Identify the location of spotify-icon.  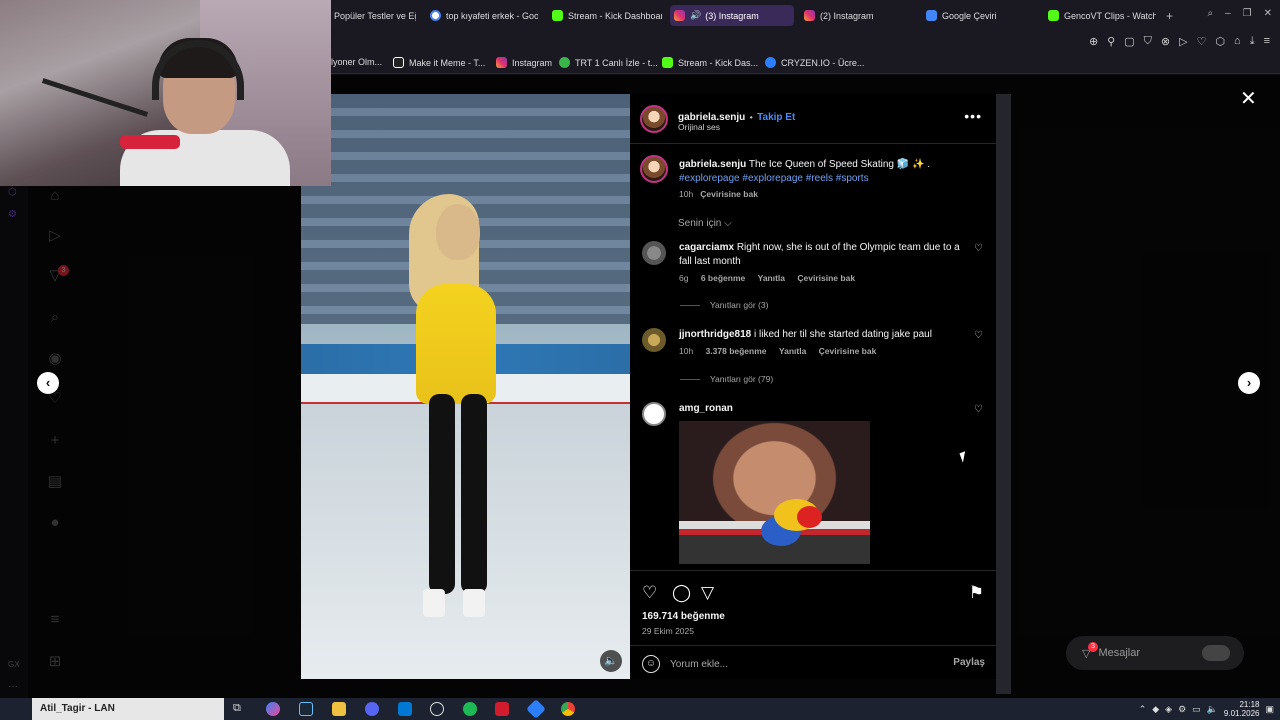
(470, 709).